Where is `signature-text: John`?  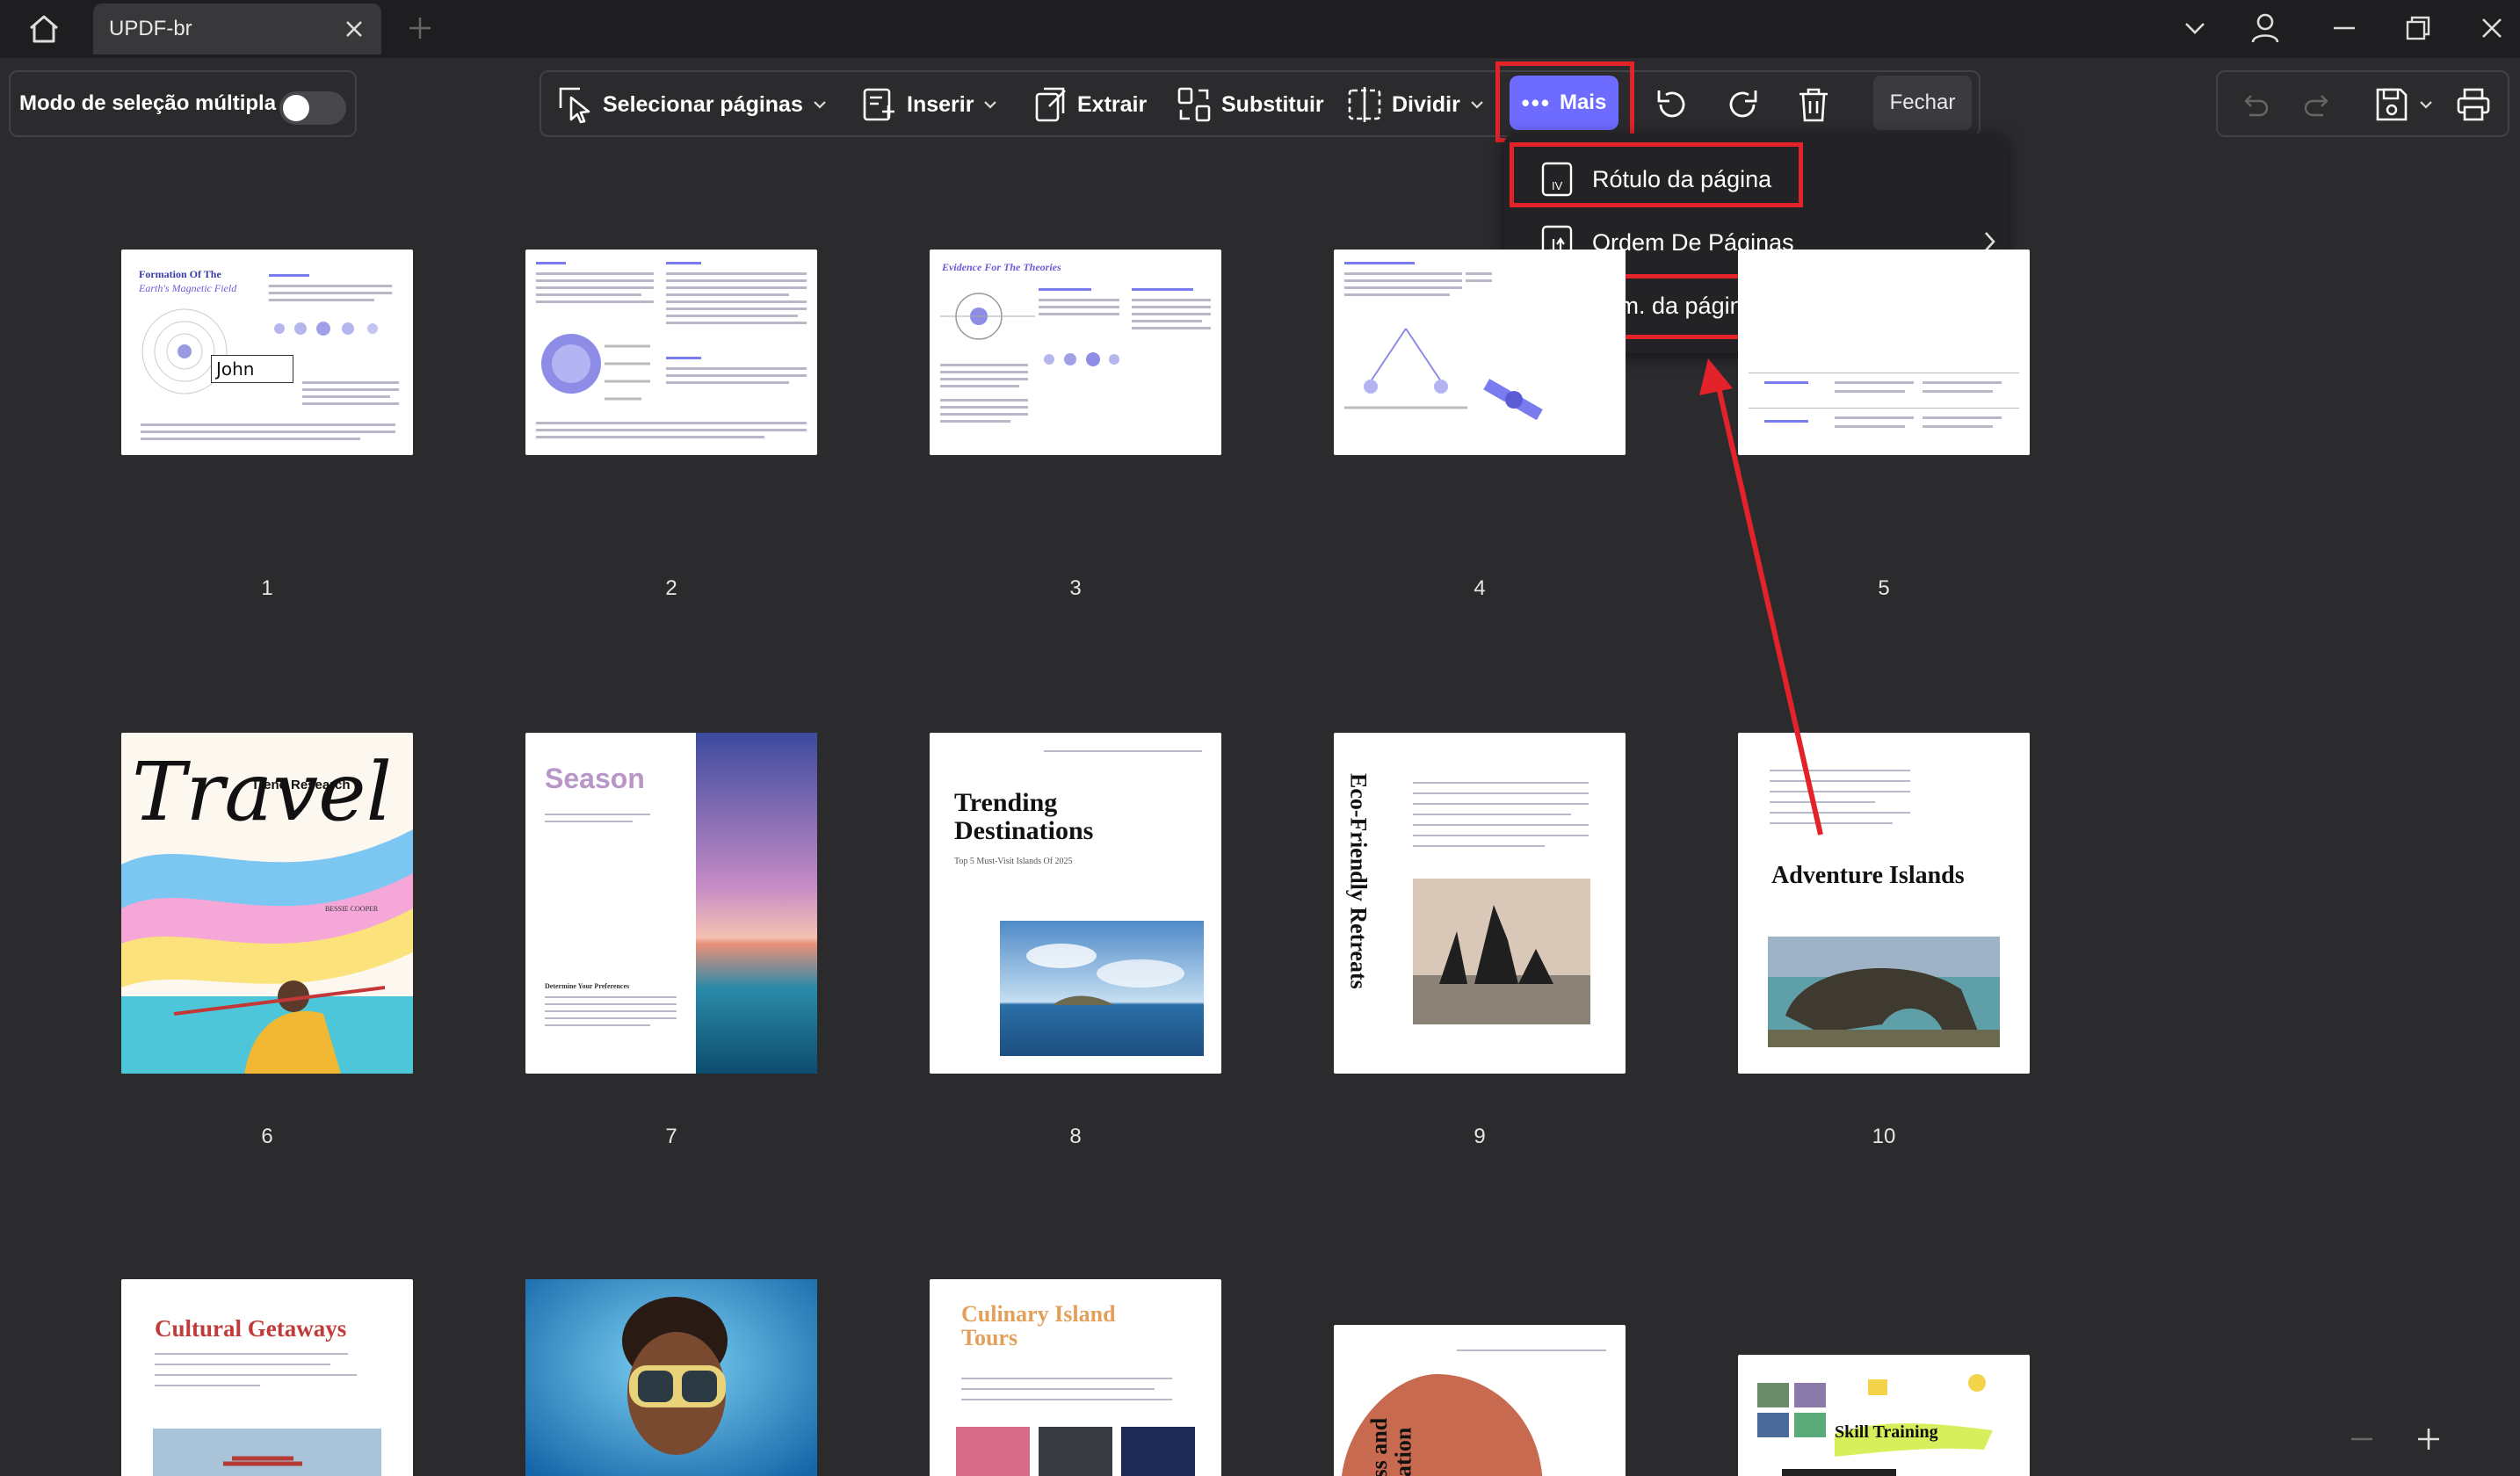
signature-text: John is located at coordinates (235, 369).